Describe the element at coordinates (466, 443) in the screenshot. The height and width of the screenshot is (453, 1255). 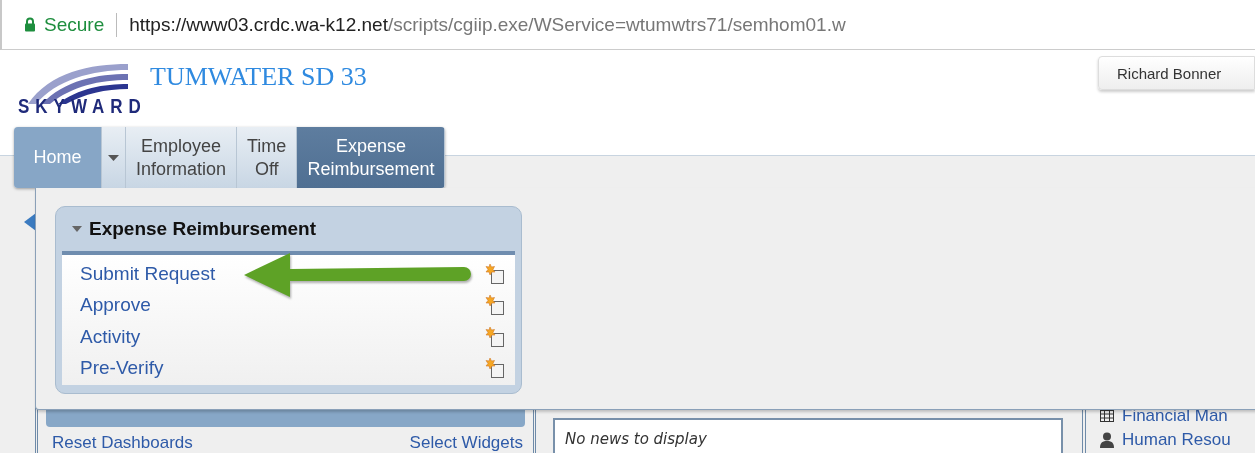
I see `dashboard-link: Select Widgets` at that location.